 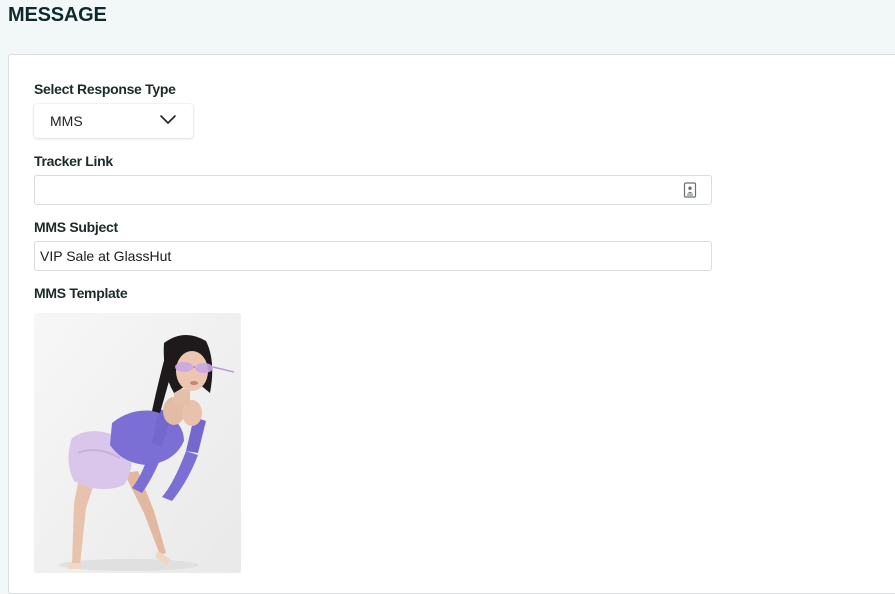 What do you see at coordinates (66, 121) in the screenshot?
I see `response-type-value: MMS` at bounding box center [66, 121].